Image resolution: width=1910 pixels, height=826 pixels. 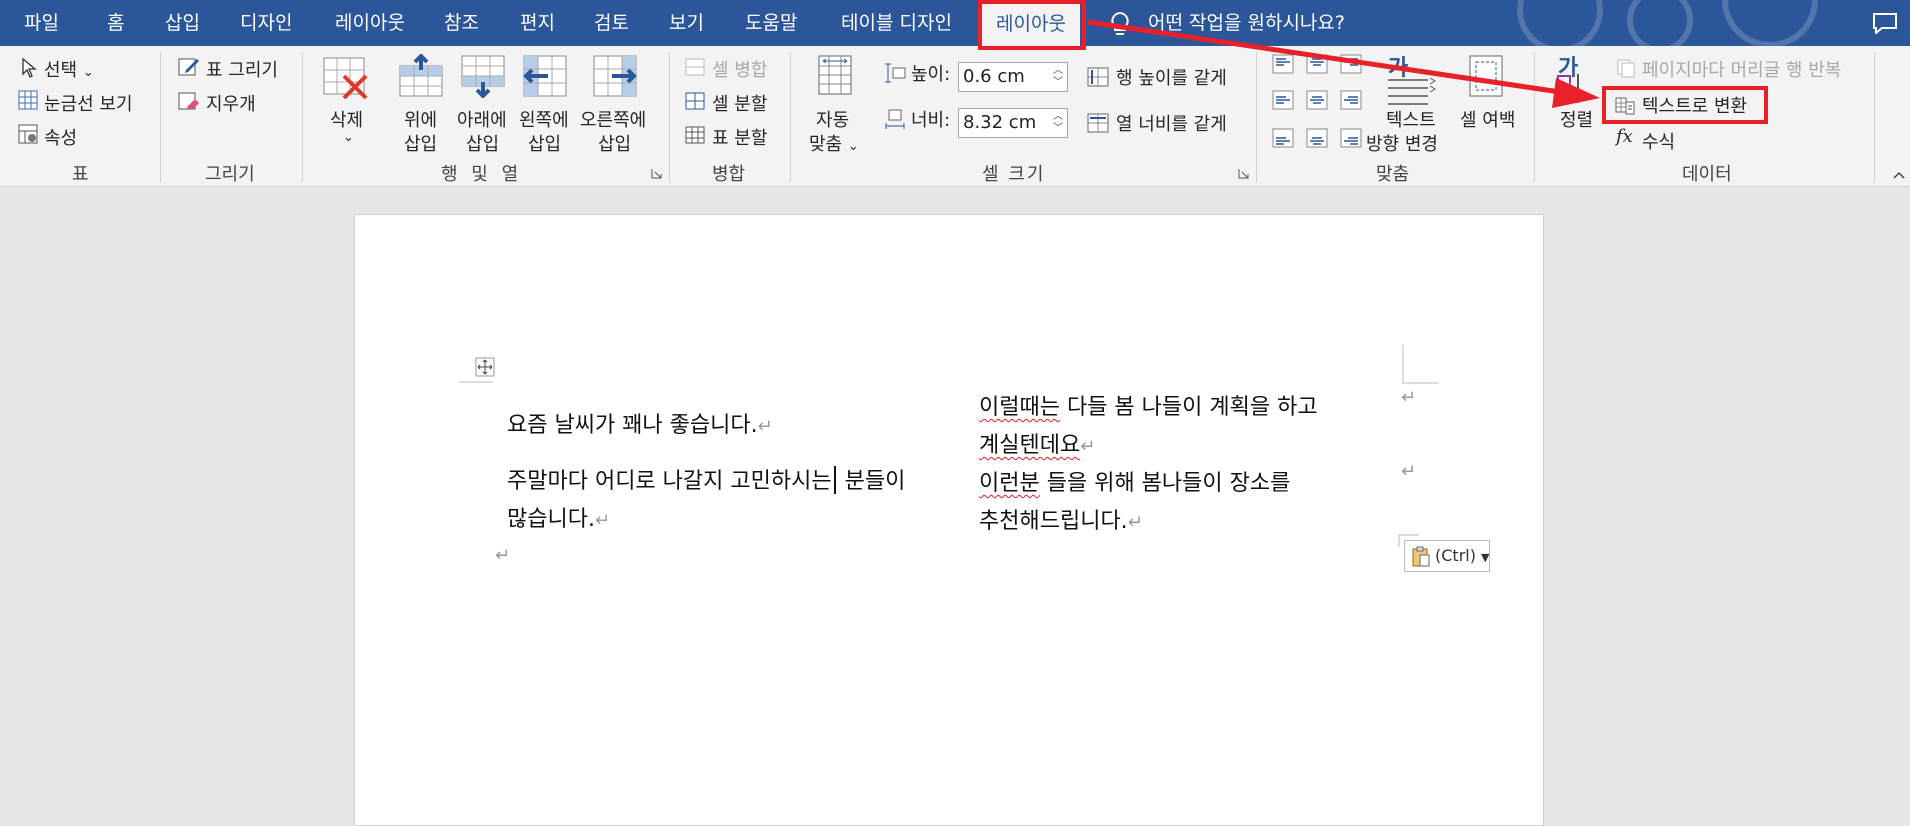 What do you see at coordinates (1408, 540) in the screenshot?
I see `paste-options-tab-icon` at bounding box center [1408, 540].